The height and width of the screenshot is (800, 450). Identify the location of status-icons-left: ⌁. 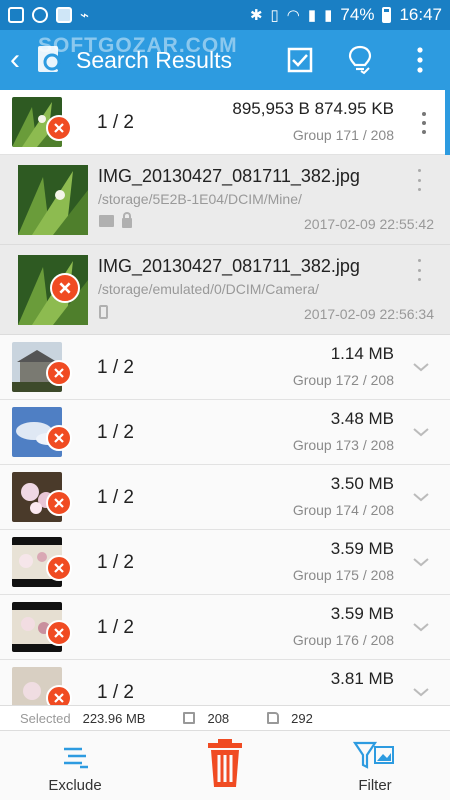
(48, 15).